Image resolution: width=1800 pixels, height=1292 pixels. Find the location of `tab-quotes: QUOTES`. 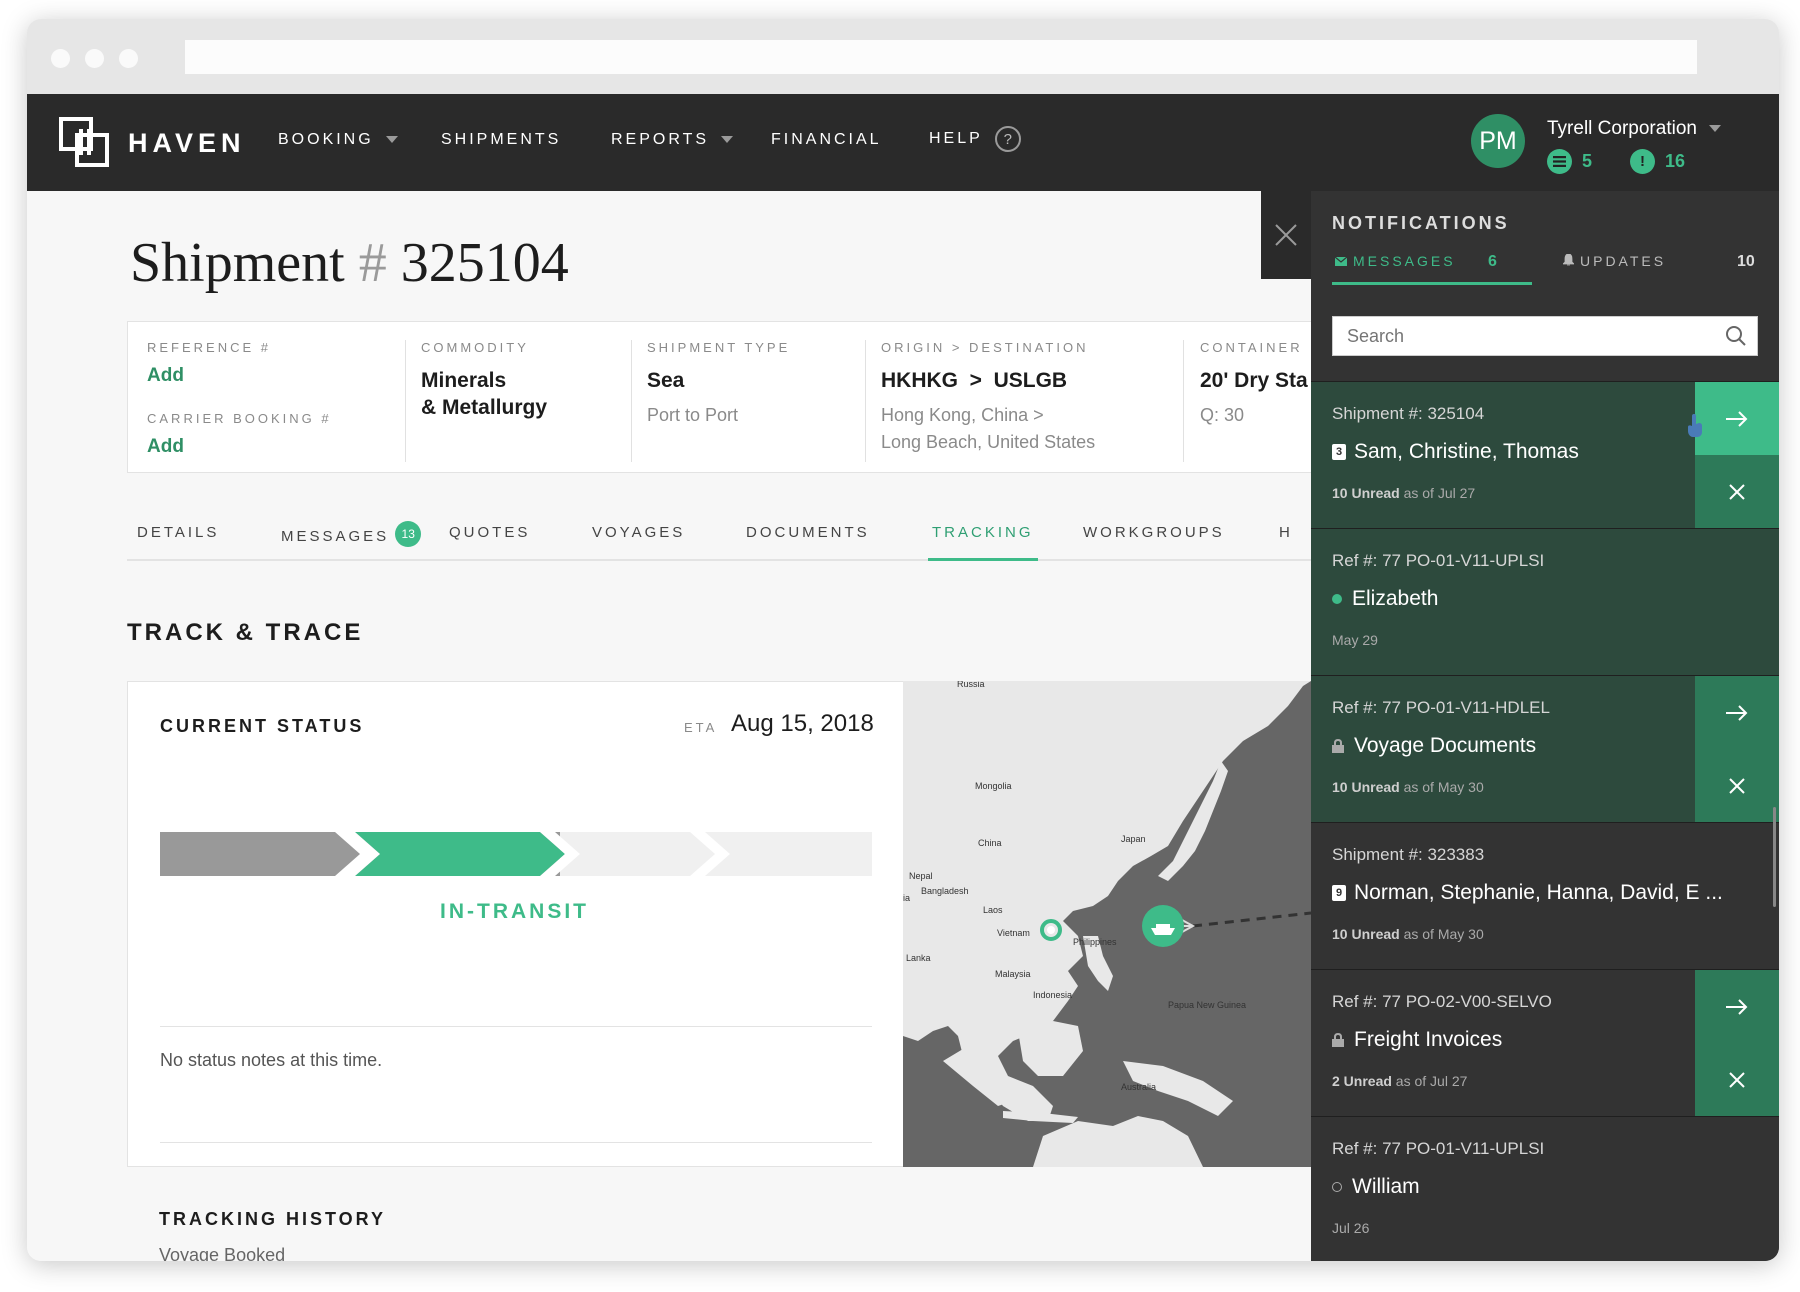

tab-quotes: QUOTES is located at coordinates (489, 542).